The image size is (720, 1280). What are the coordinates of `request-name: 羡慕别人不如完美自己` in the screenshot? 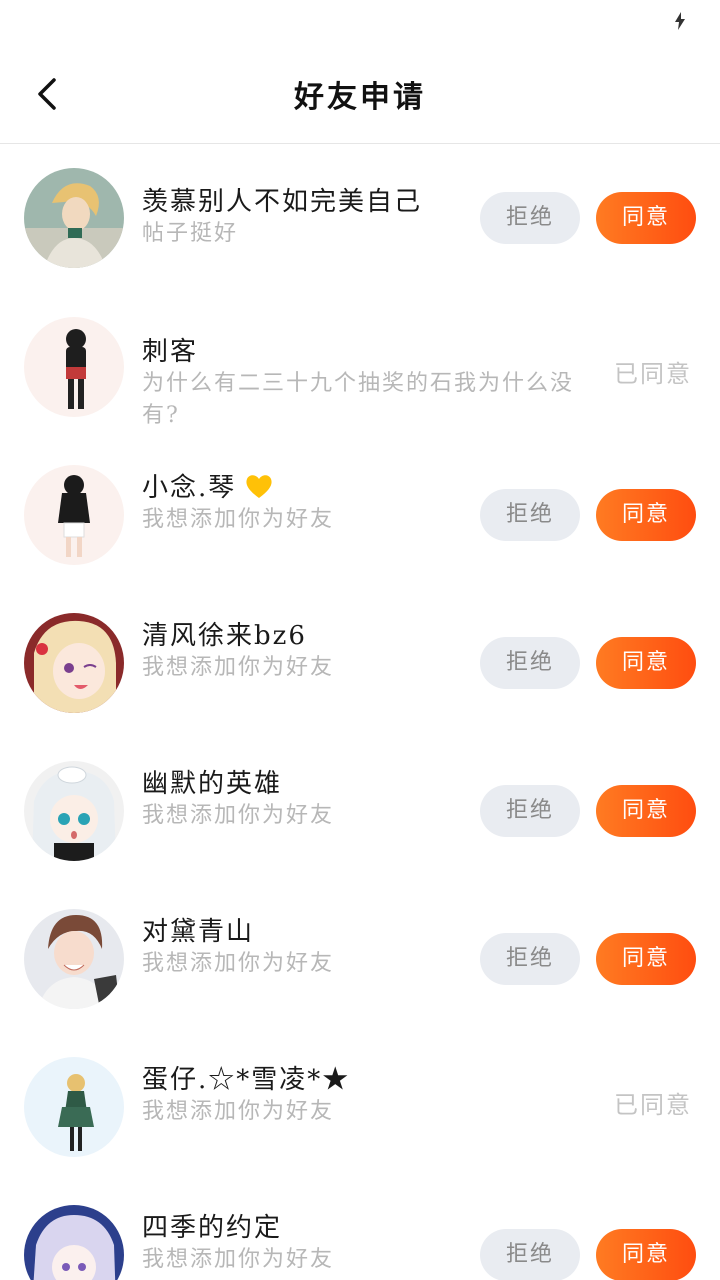 It's located at (282, 202).